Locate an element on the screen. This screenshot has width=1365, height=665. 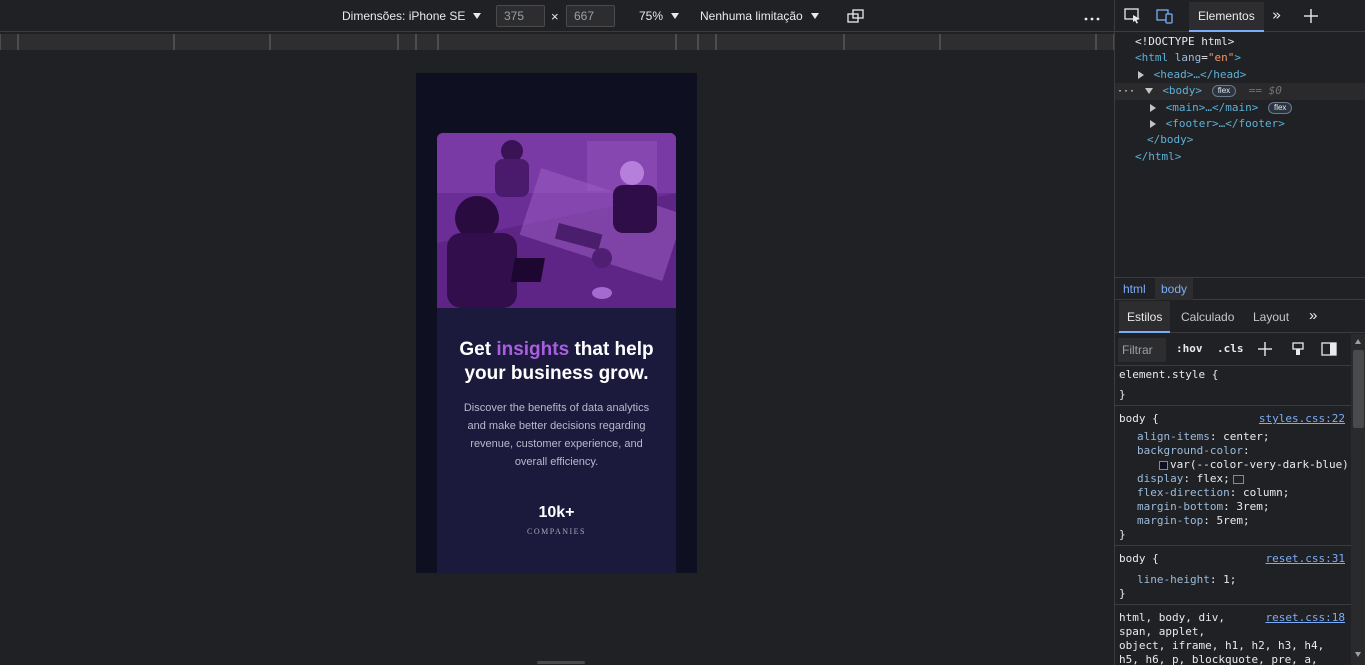
media-query-ruler is located at coordinates (557, 42).